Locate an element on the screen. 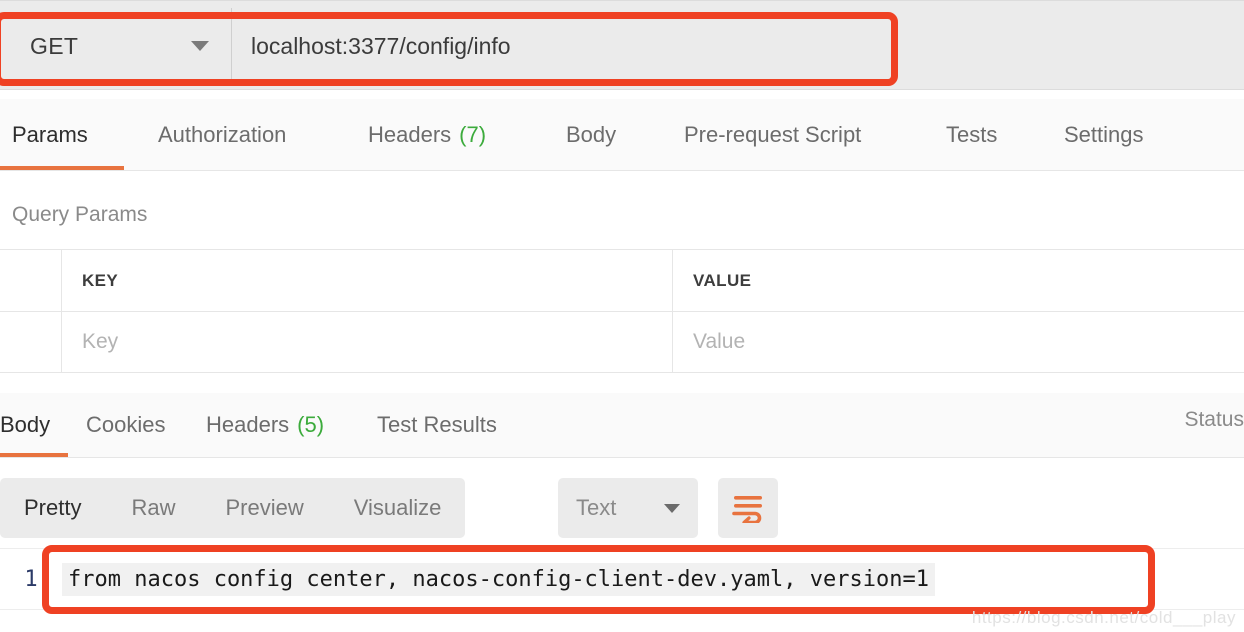 The image size is (1244, 632). header-value-cell: VALUE is located at coordinates (958, 280).